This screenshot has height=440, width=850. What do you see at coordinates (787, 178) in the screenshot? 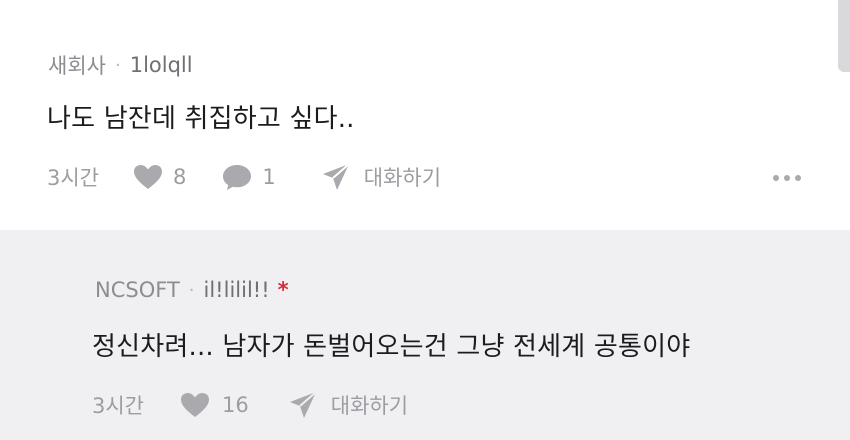
I see `more-options-button` at bounding box center [787, 178].